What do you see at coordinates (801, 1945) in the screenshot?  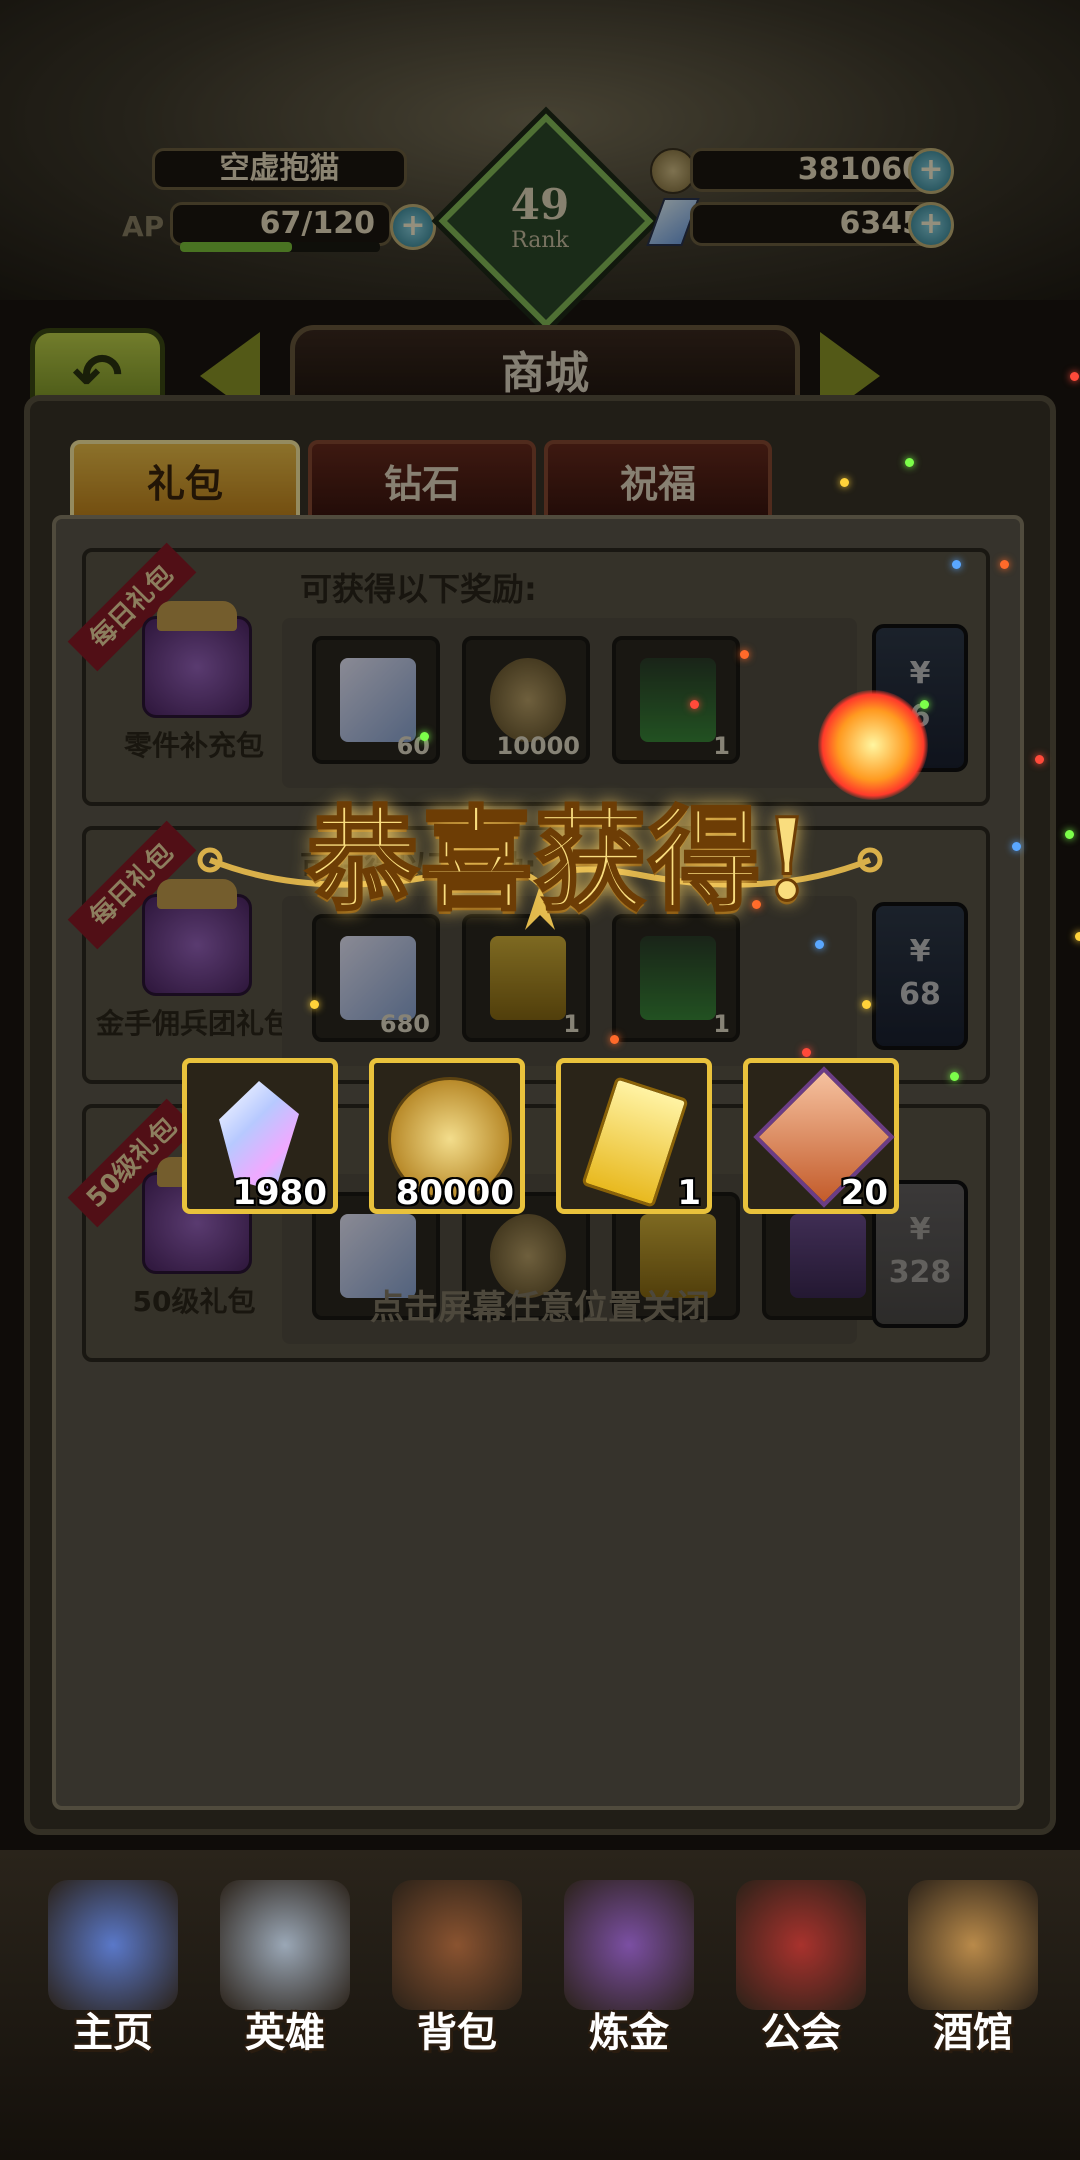 I see `guild-shield-icon` at bounding box center [801, 1945].